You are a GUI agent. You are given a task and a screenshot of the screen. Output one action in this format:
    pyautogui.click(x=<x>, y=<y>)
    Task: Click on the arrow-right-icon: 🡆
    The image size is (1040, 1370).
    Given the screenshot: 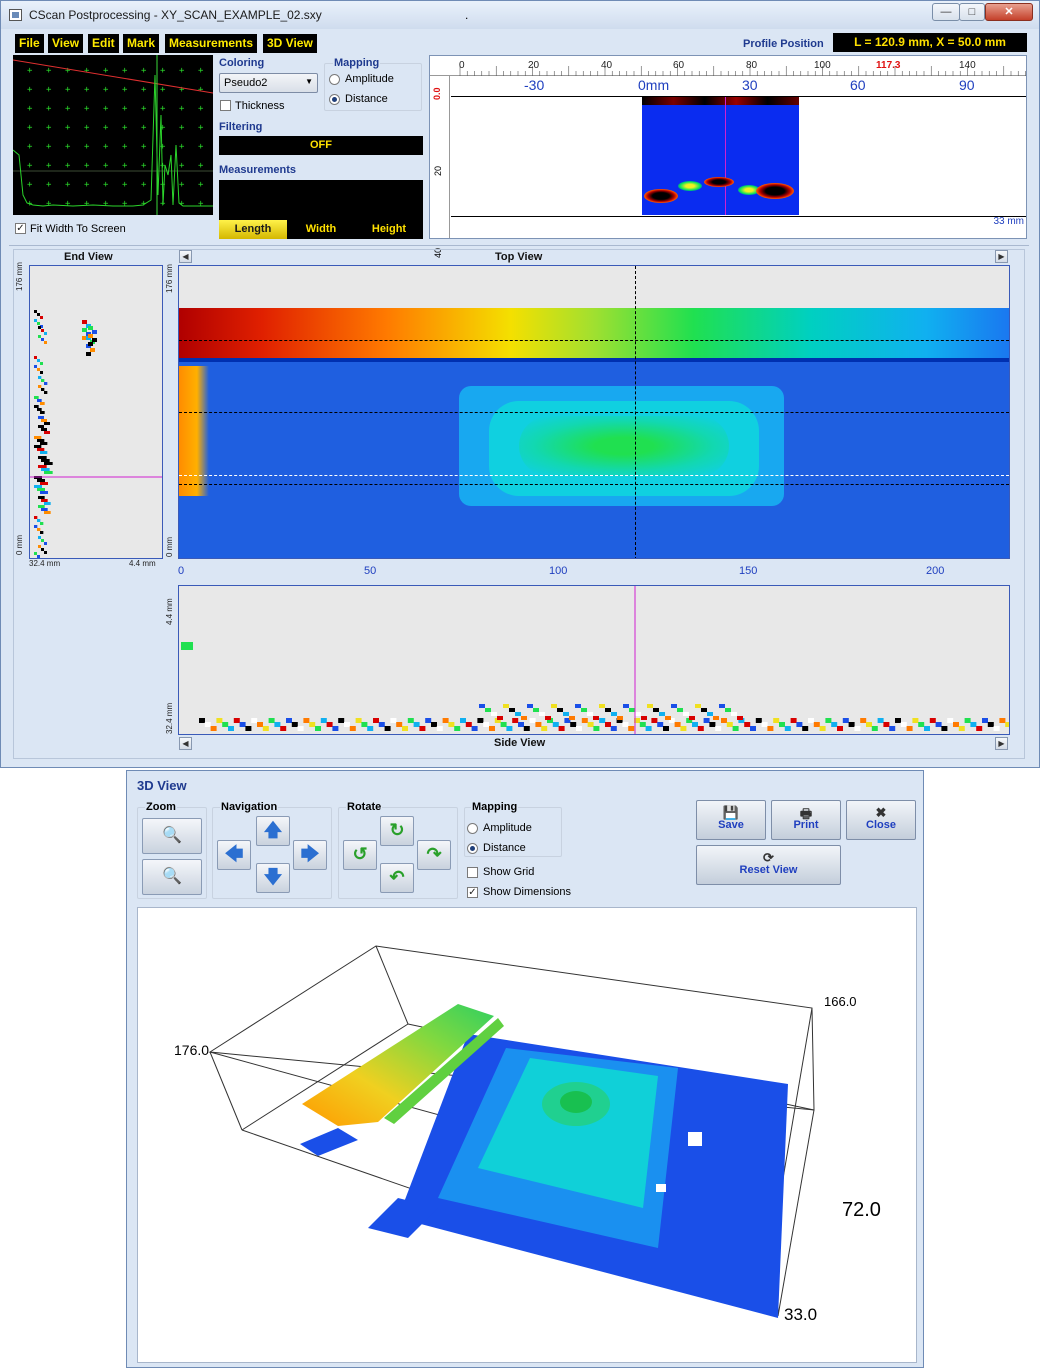 What is the action you would take?
    pyautogui.click(x=310, y=854)
    